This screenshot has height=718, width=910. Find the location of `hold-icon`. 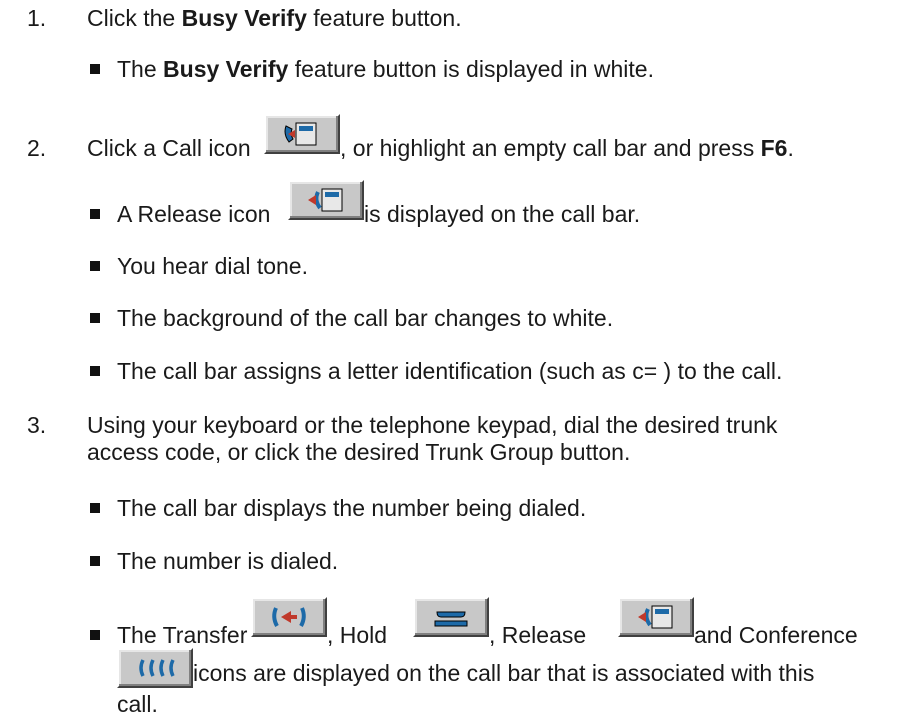

hold-icon is located at coordinates (451, 617).